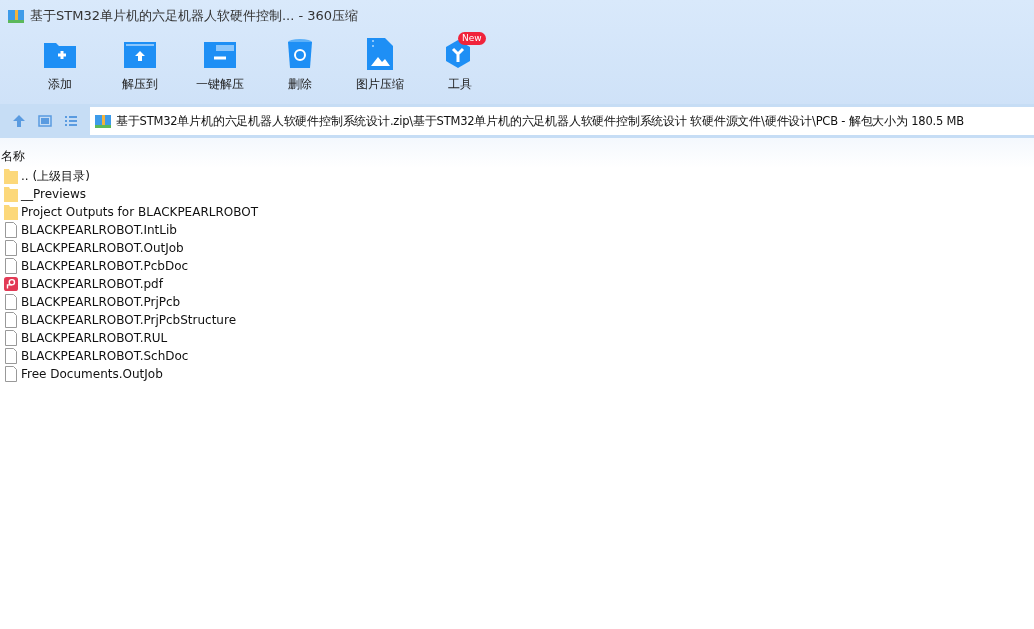 The height and width of the screenshot is (629, 1034). I want to click on image-button: 图片压缩, so click(380, 62).